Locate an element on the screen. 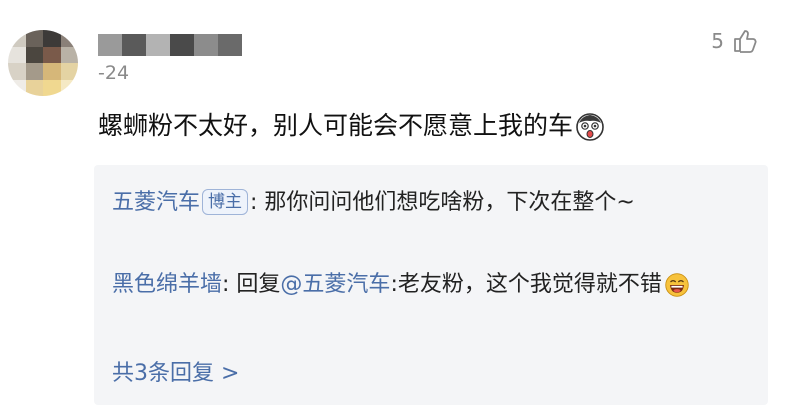 The width and height of the screenshot is (794, 418). thumbs-up-icon is located at coordinates (745, 41).